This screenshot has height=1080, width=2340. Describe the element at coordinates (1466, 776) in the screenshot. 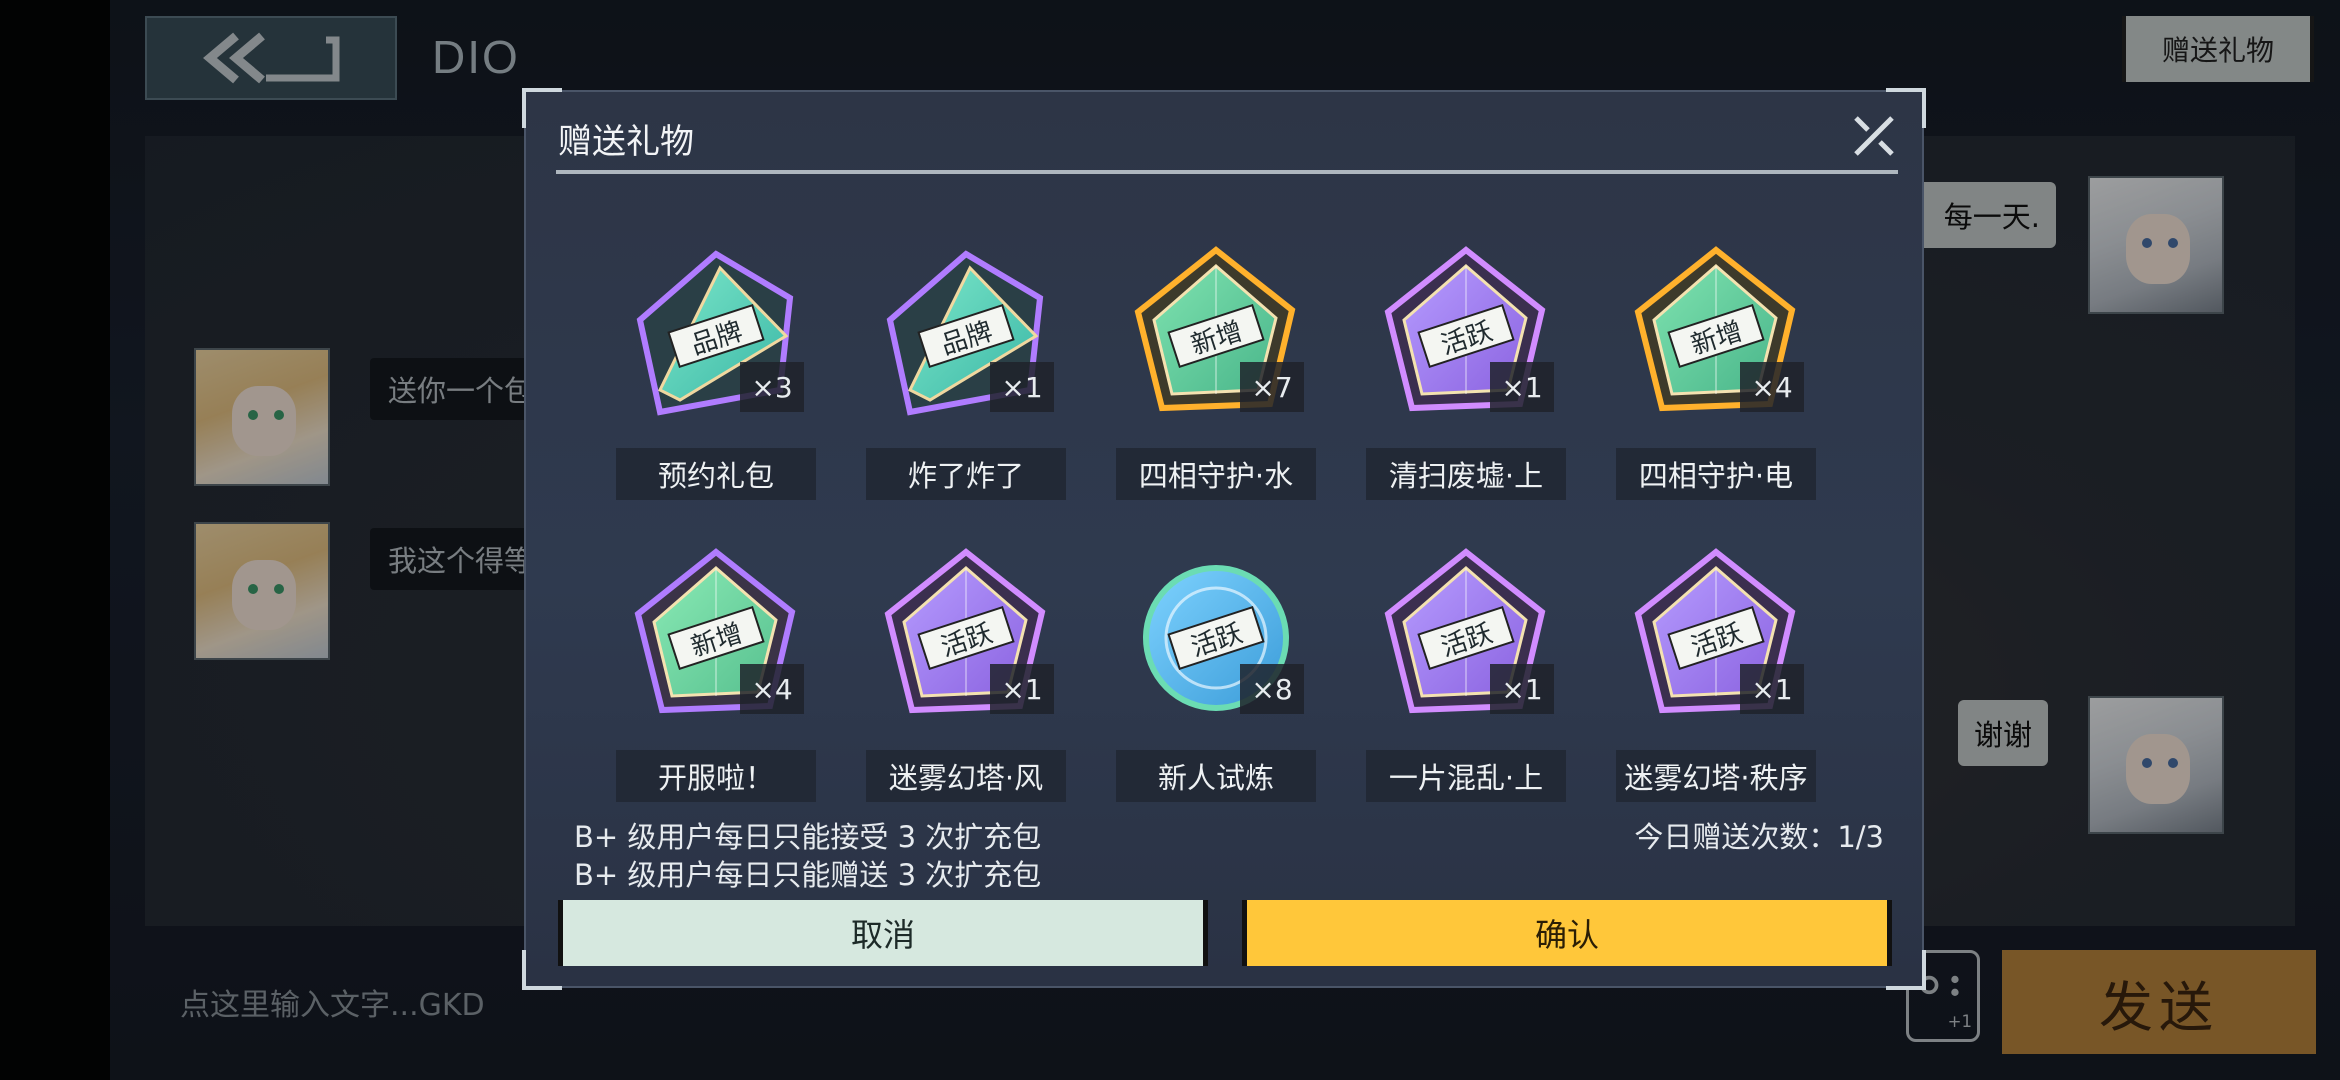

I see `gift-name: 一片混乱·上` at that location.